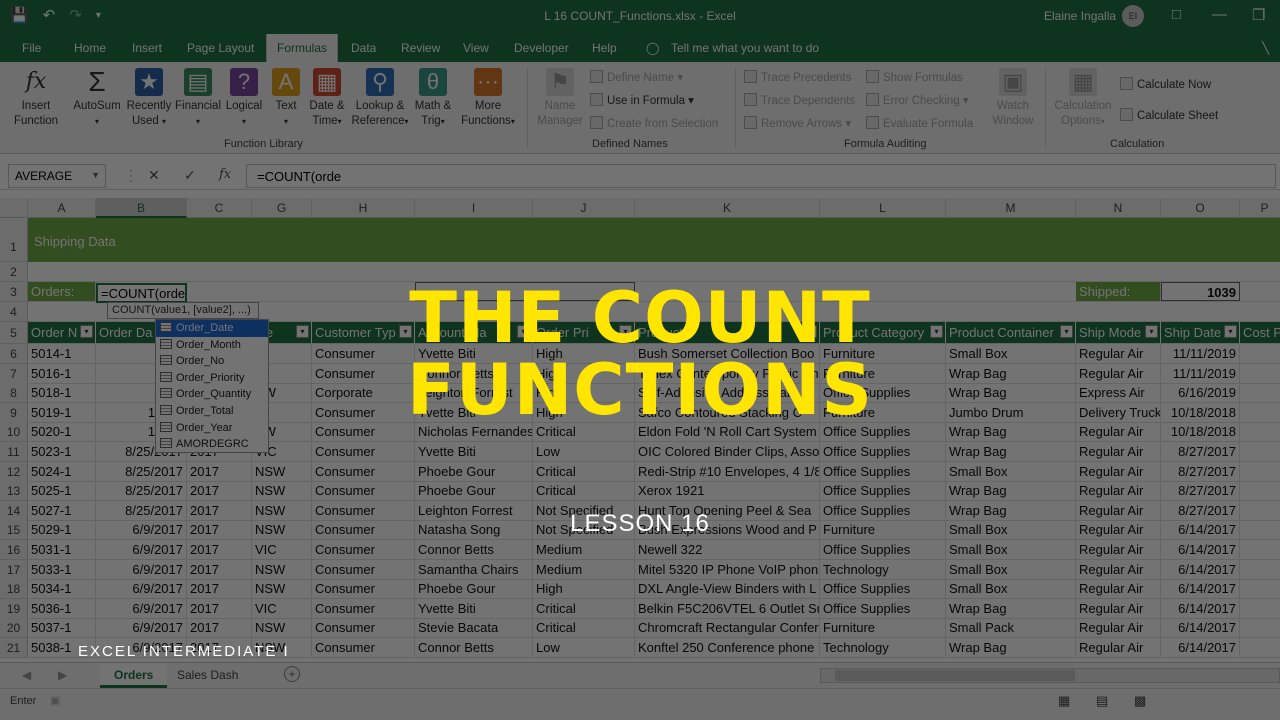 This screenshot has width=1280, height=720. Describe the element at coordinates (184, 651) in the screenshot. I see `course-name: EXCEL INTERMEDIATE I` at that location.